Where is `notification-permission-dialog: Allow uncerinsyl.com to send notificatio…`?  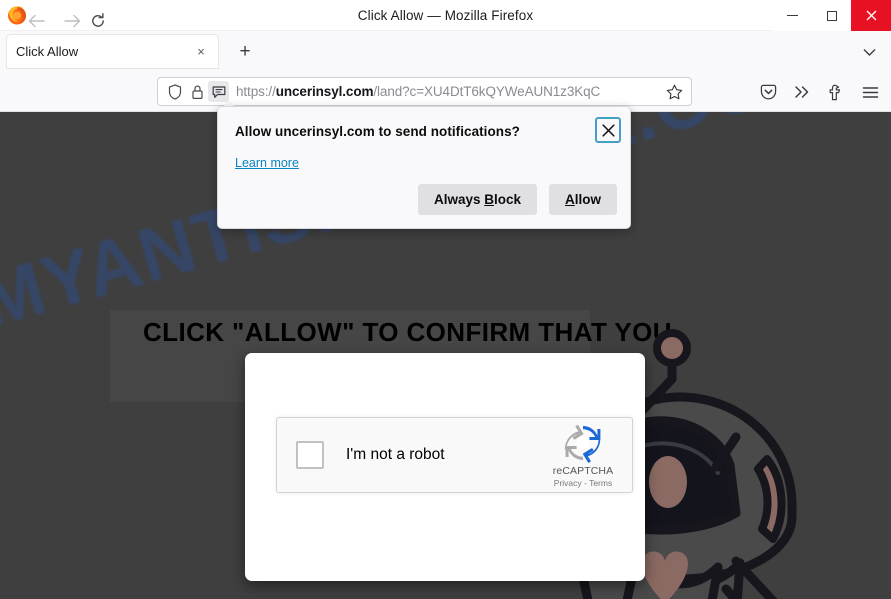
notification-permission-dialog: Allow uncerinsyl.com to send notificatio… is located at coordinates (424, 167).